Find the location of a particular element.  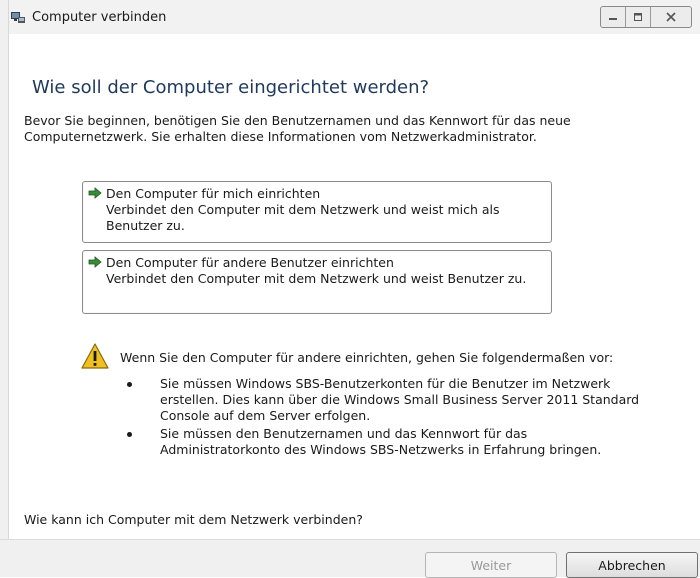

warning-triangle-icon is located at coordinates (95, 356).